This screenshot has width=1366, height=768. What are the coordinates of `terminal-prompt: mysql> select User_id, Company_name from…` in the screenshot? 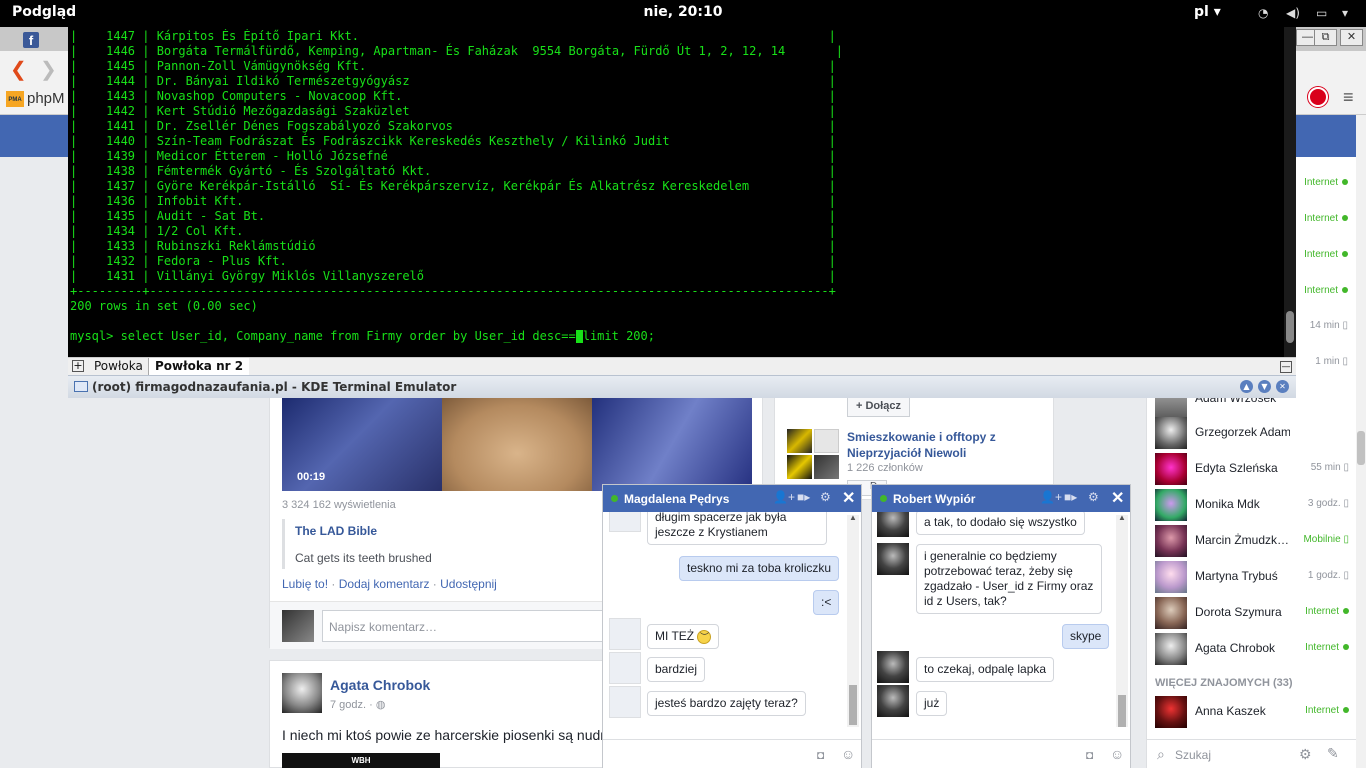 It's located at (675, 336).